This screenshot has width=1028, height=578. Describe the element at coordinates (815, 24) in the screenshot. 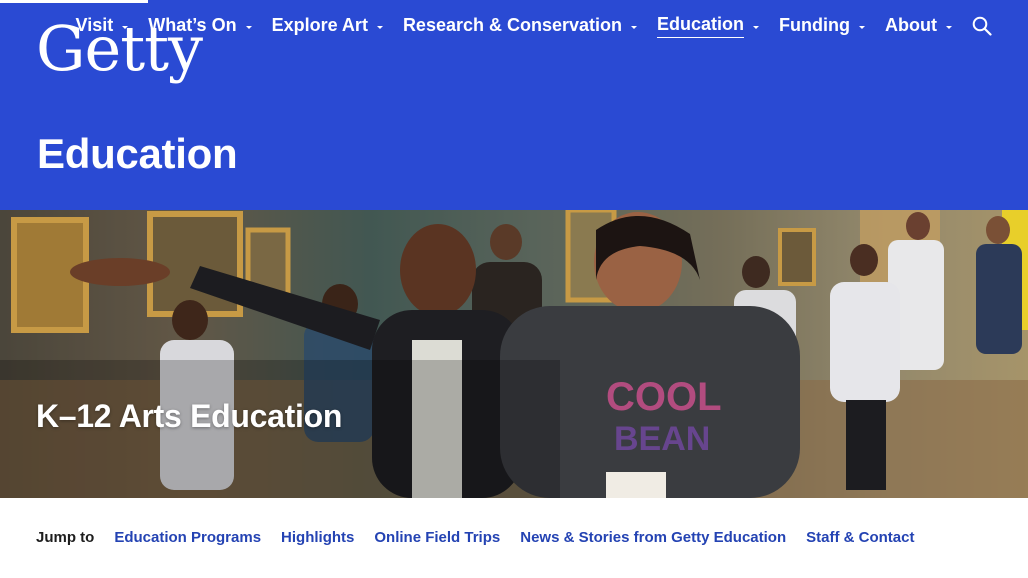

I see `nav-item-label: Funding` at that location.